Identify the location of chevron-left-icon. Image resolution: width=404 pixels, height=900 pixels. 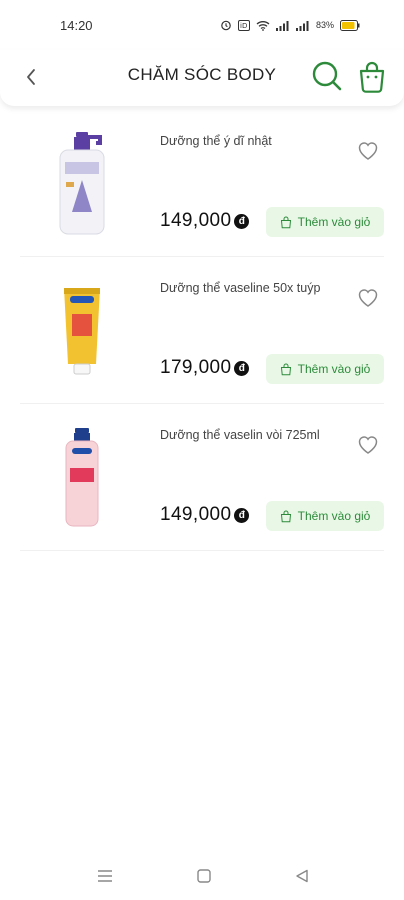
(31, 77).